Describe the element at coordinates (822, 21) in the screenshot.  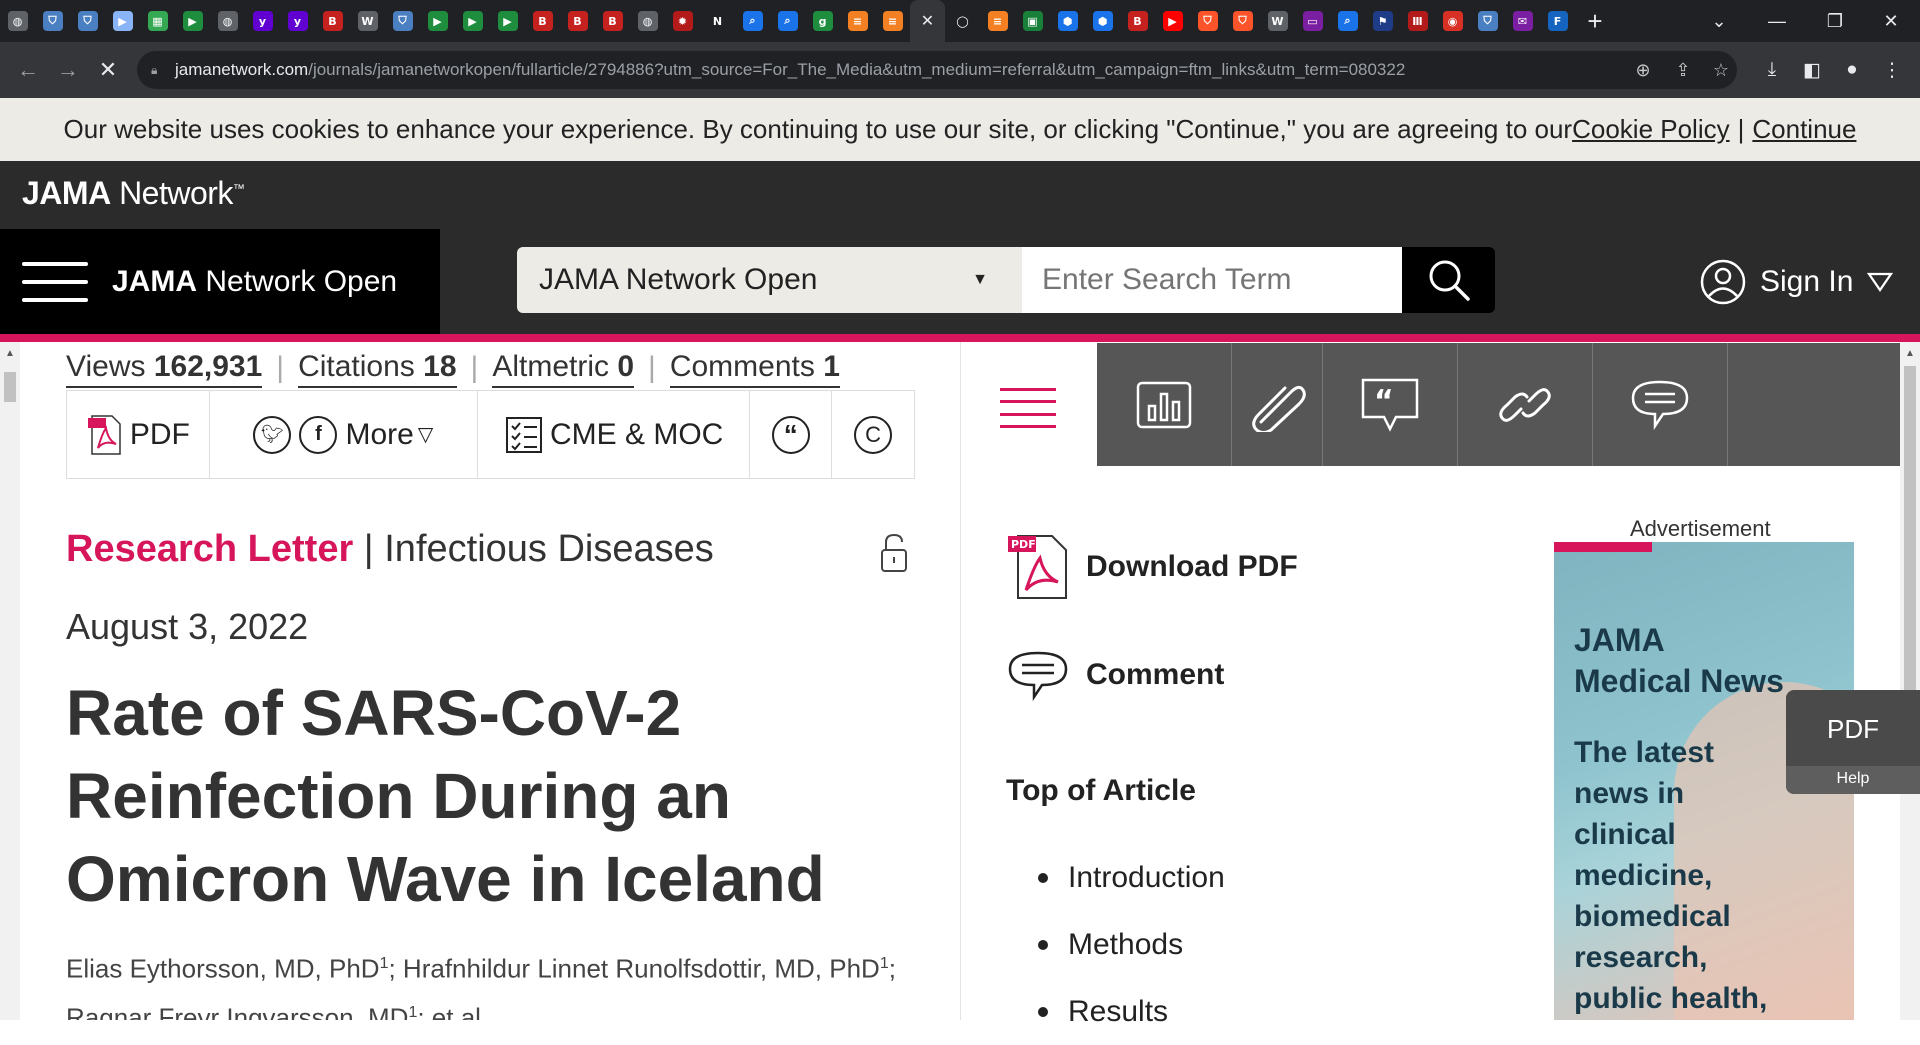
I see `browser-tab: g` at that location.